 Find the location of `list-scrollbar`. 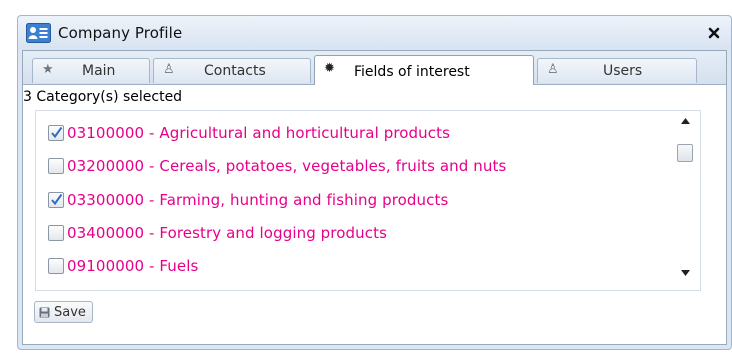

list-scrollbar is located at coordinates (685, 200).